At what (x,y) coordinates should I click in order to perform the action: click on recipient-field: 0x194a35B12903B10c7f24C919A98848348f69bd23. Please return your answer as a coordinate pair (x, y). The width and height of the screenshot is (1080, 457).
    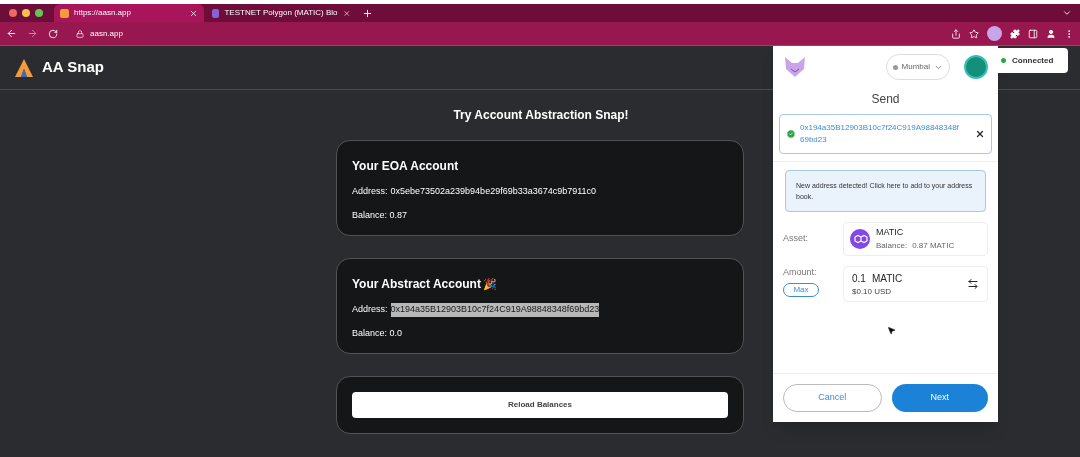
    Looking at the image, I should click on (885, 134).